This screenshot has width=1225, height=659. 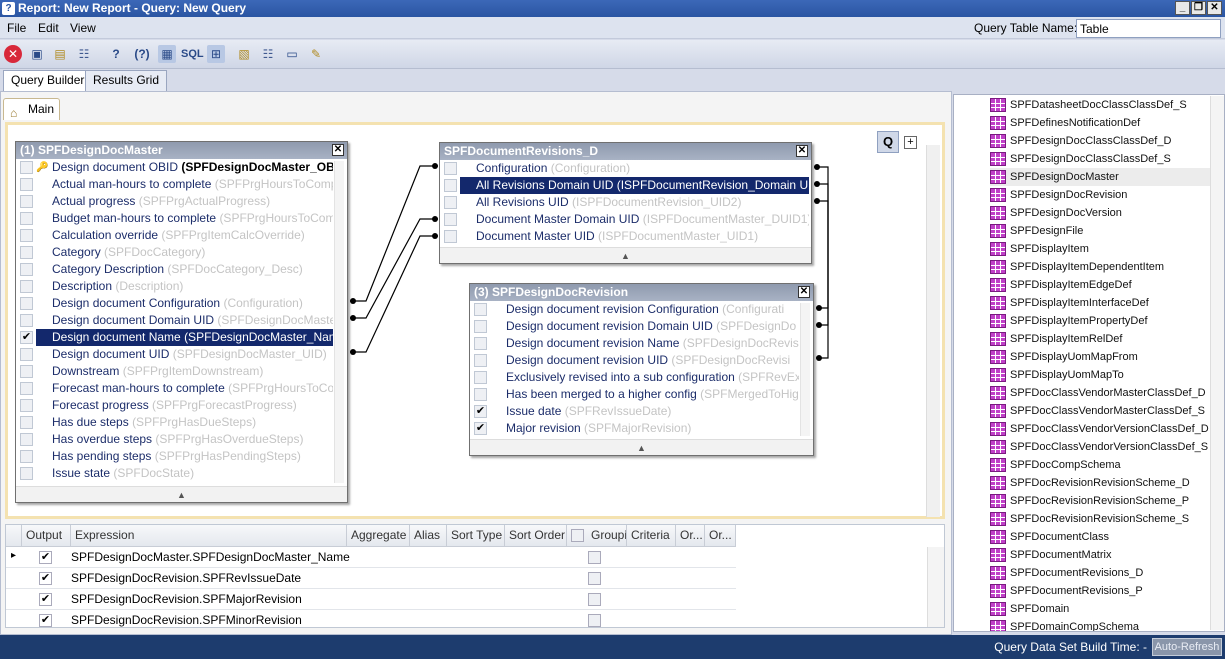 I want to click on expression-cell: SPFDesignDocRevision.SPFMajorRevision, so click(x=186, y=599).